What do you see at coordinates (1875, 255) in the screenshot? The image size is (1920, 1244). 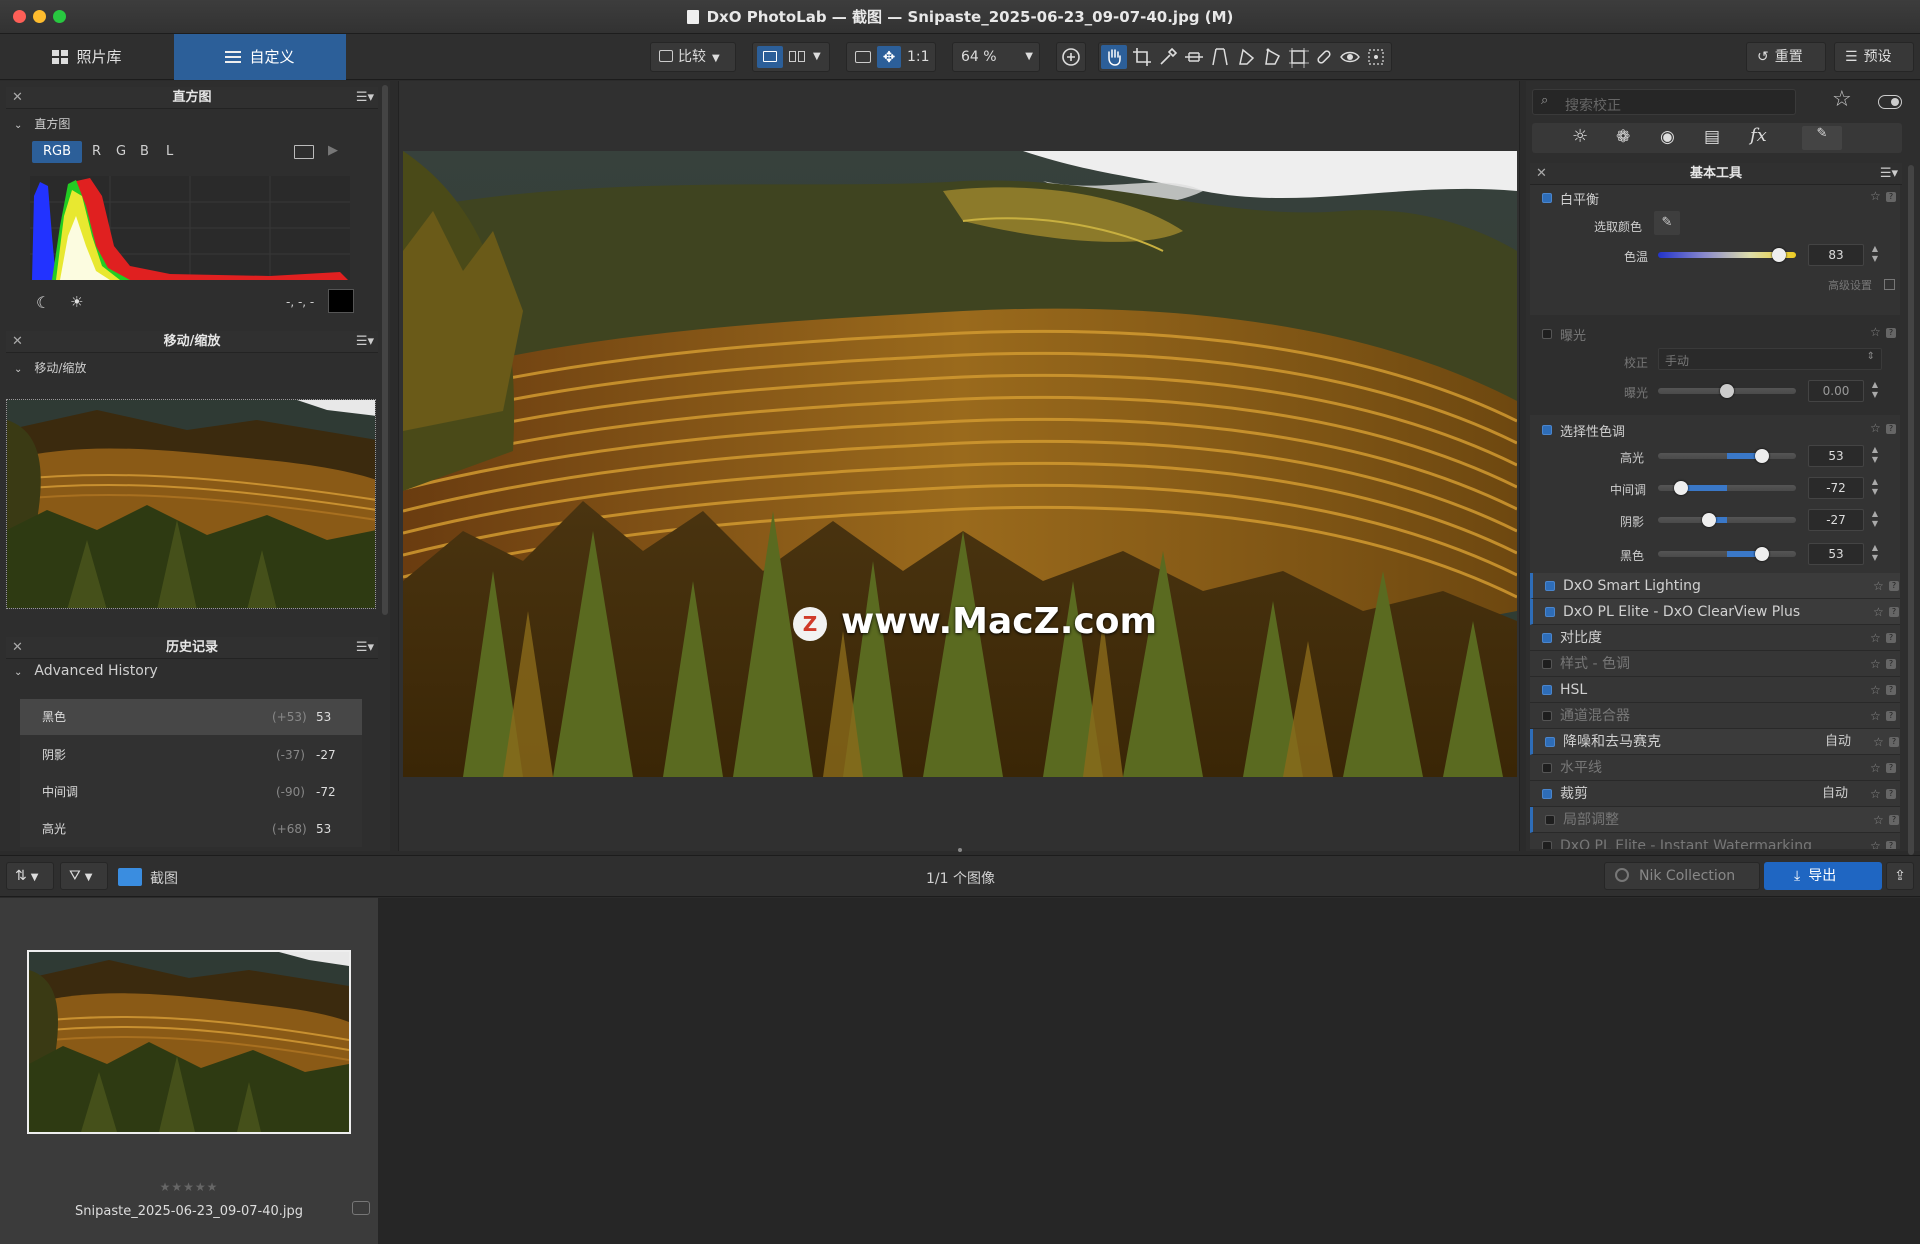 I see `temperature-stepper: ▲ ▼` at bounding box center [1875, 255].